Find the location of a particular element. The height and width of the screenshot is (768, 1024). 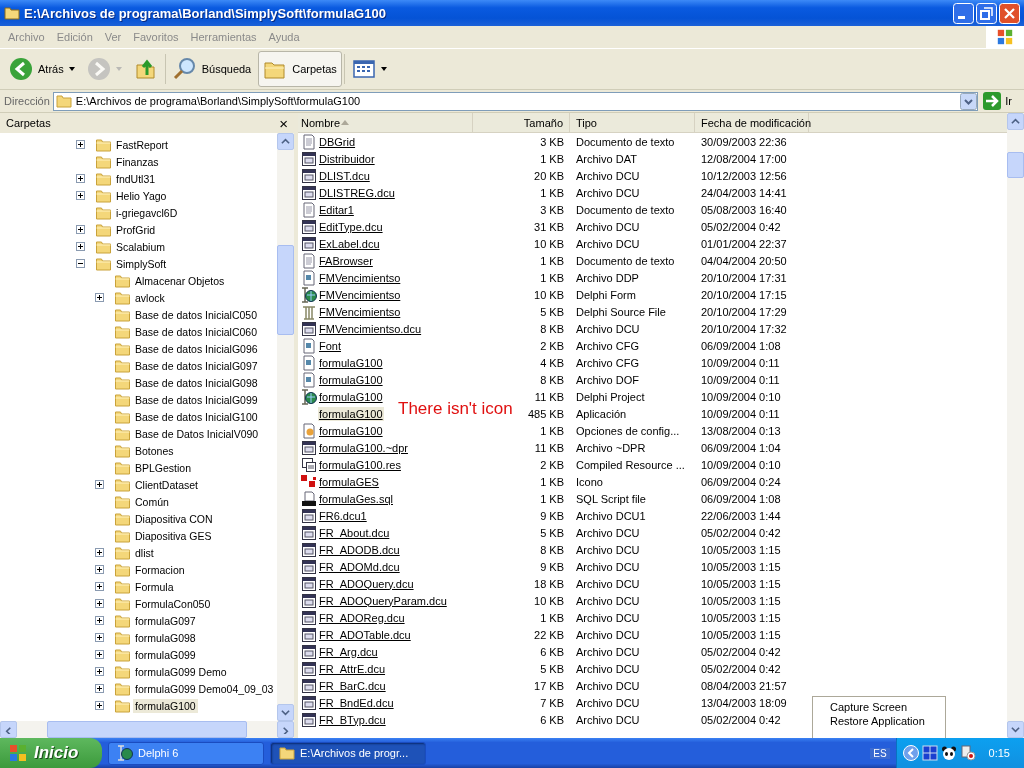

folder-item: ProfGrid is located at coordinates (136, 229).